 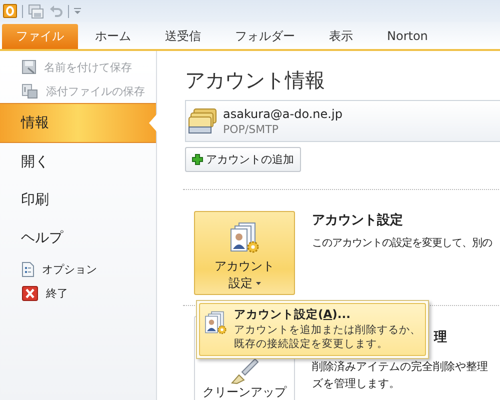 I want to click on section-heading: 理, so click(x=441, y=337).